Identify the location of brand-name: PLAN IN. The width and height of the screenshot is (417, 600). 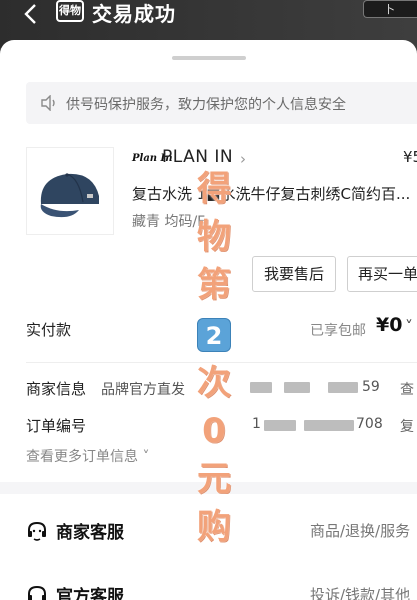
(197, 157).